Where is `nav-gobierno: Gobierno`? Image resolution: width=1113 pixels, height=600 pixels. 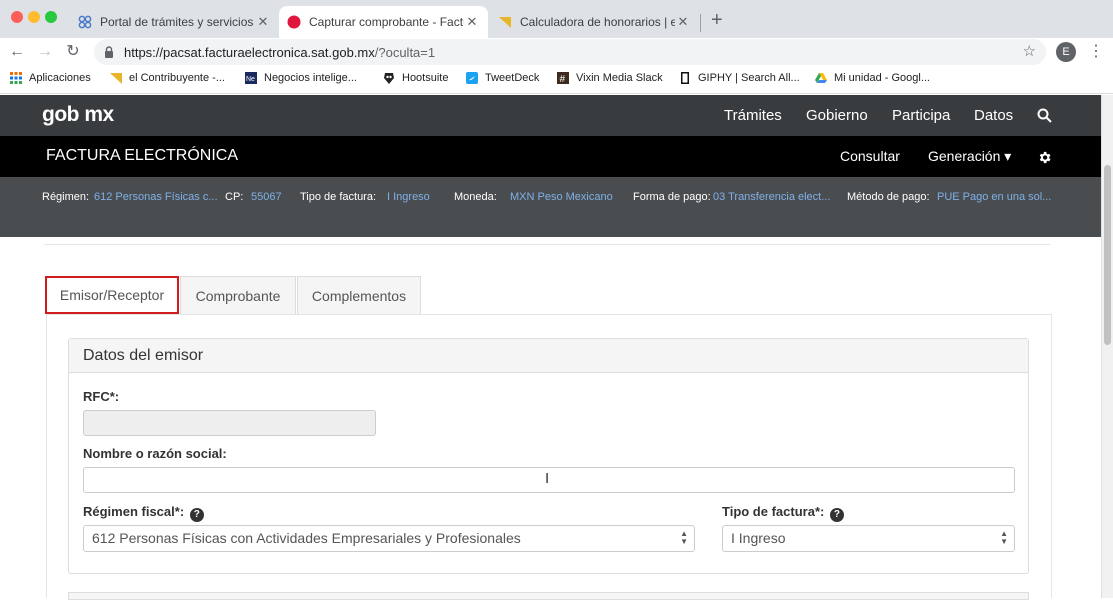 nav-gobierno: Gobierno is located at coordinates (837, 115).